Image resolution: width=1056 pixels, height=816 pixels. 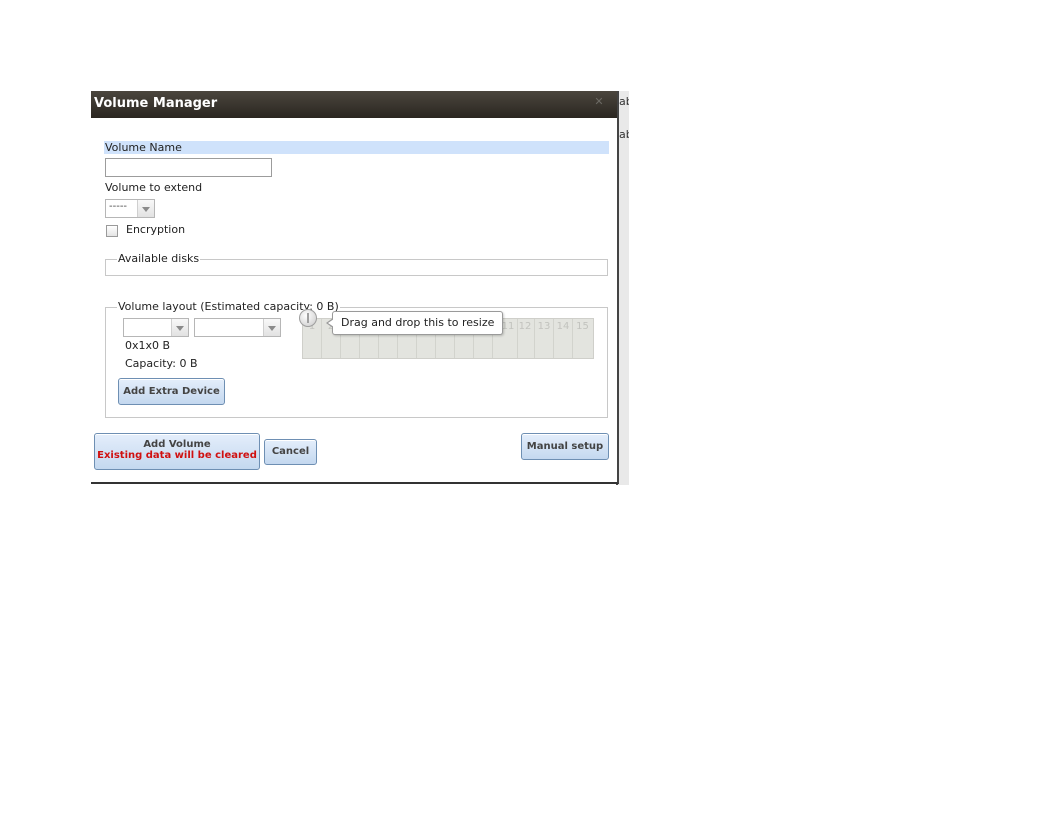 I want to click on encryption-checkbox, so click(x=112, y=231).